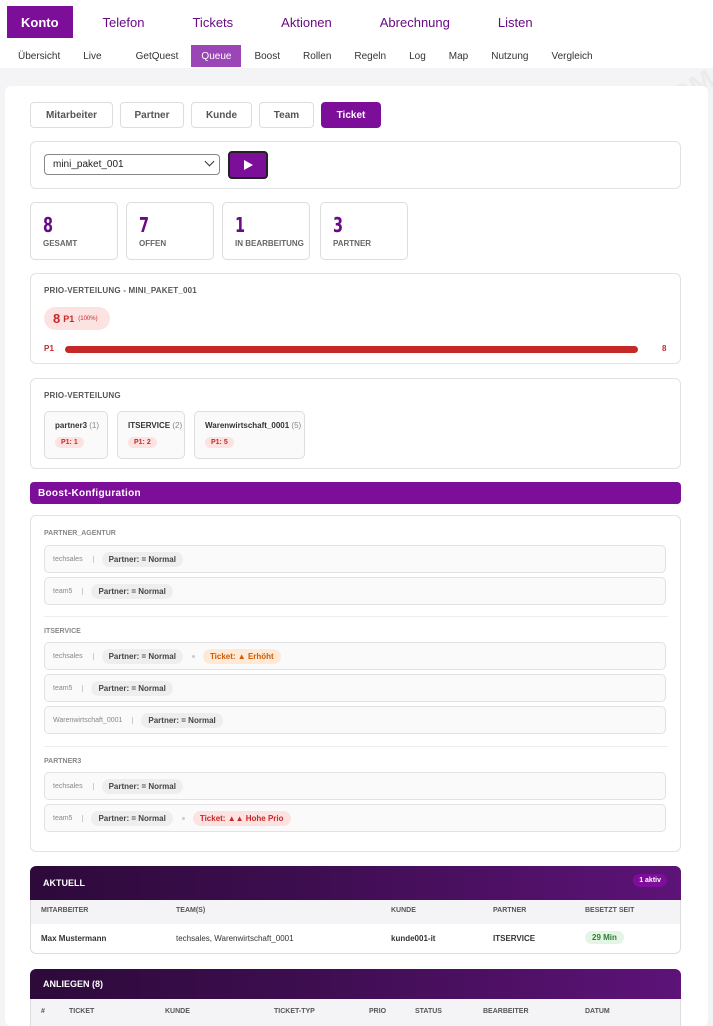 The image size is (713, 1026). Describe the element at coordinates (142, 442) in the screenshot. I see `prio-badge: P1: 2` at that location.